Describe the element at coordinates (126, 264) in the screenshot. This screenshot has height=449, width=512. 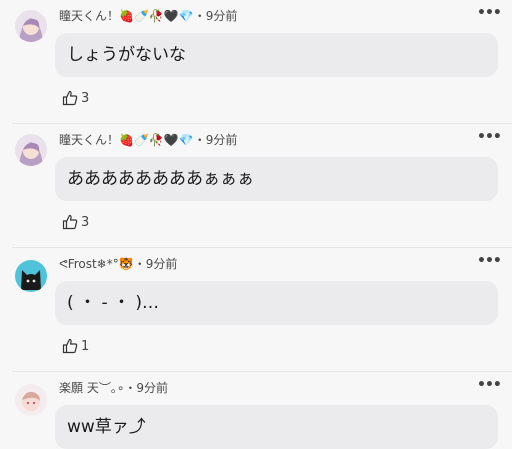
I see `user-badges: 🐯` at that location.